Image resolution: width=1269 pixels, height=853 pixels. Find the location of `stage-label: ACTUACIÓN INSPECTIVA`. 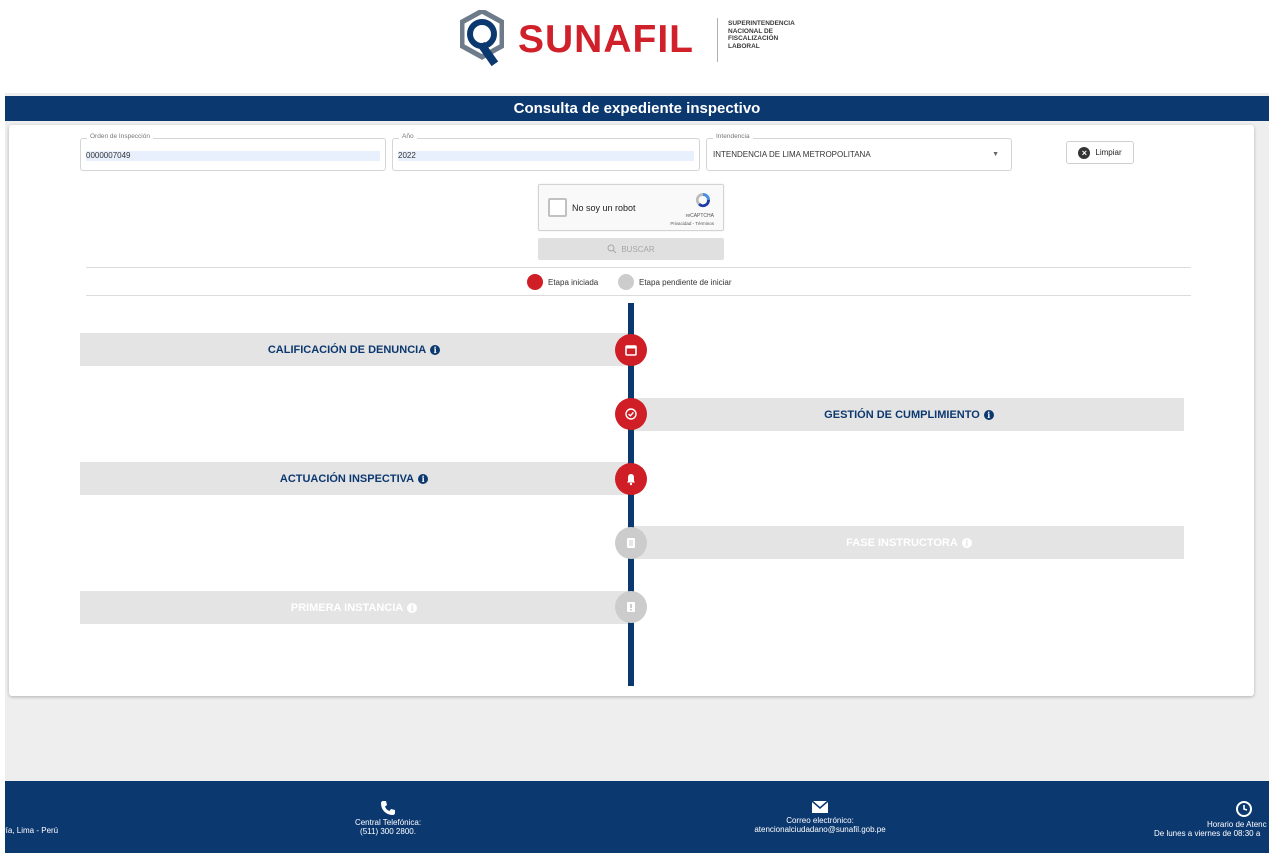

stage-label: ACTUACIÓN INSPECTIVA is located at coordinates (347, 478).